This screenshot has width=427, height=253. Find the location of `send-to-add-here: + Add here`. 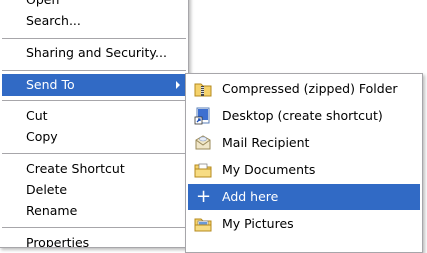

send-to-add-here: + Add here is located at coordinates (304, 197).